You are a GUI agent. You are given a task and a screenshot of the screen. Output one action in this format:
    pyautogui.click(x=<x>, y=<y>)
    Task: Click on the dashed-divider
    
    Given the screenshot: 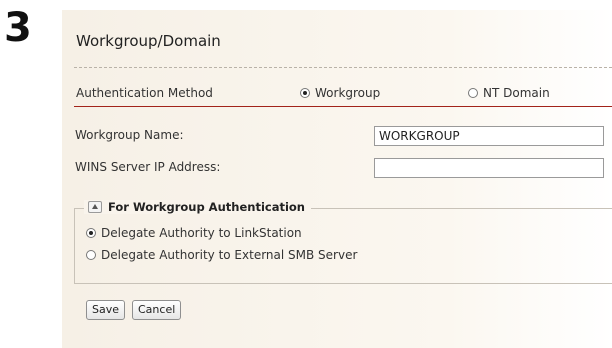 What is the action you would take?
    pyautogui.click(x=343, y=67)
    